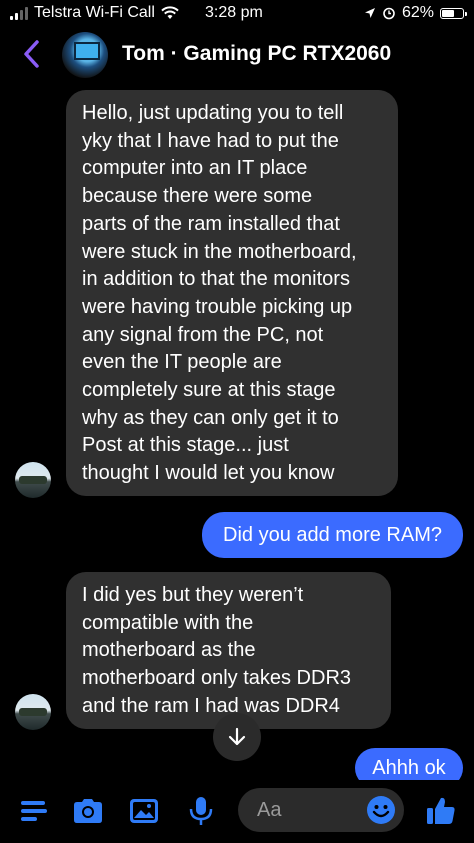  I want to click on scroll-to-bottom-button, so click(237, 737).